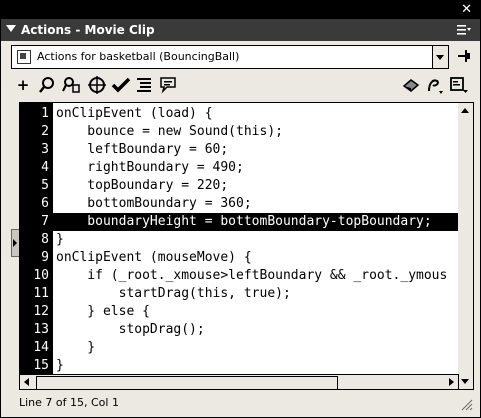 This screenshot has height=418, width=481. Describe the element at coordinates (150, 167) in the screenshot. I see `code-text: rightBoundary = 490;` at that location.